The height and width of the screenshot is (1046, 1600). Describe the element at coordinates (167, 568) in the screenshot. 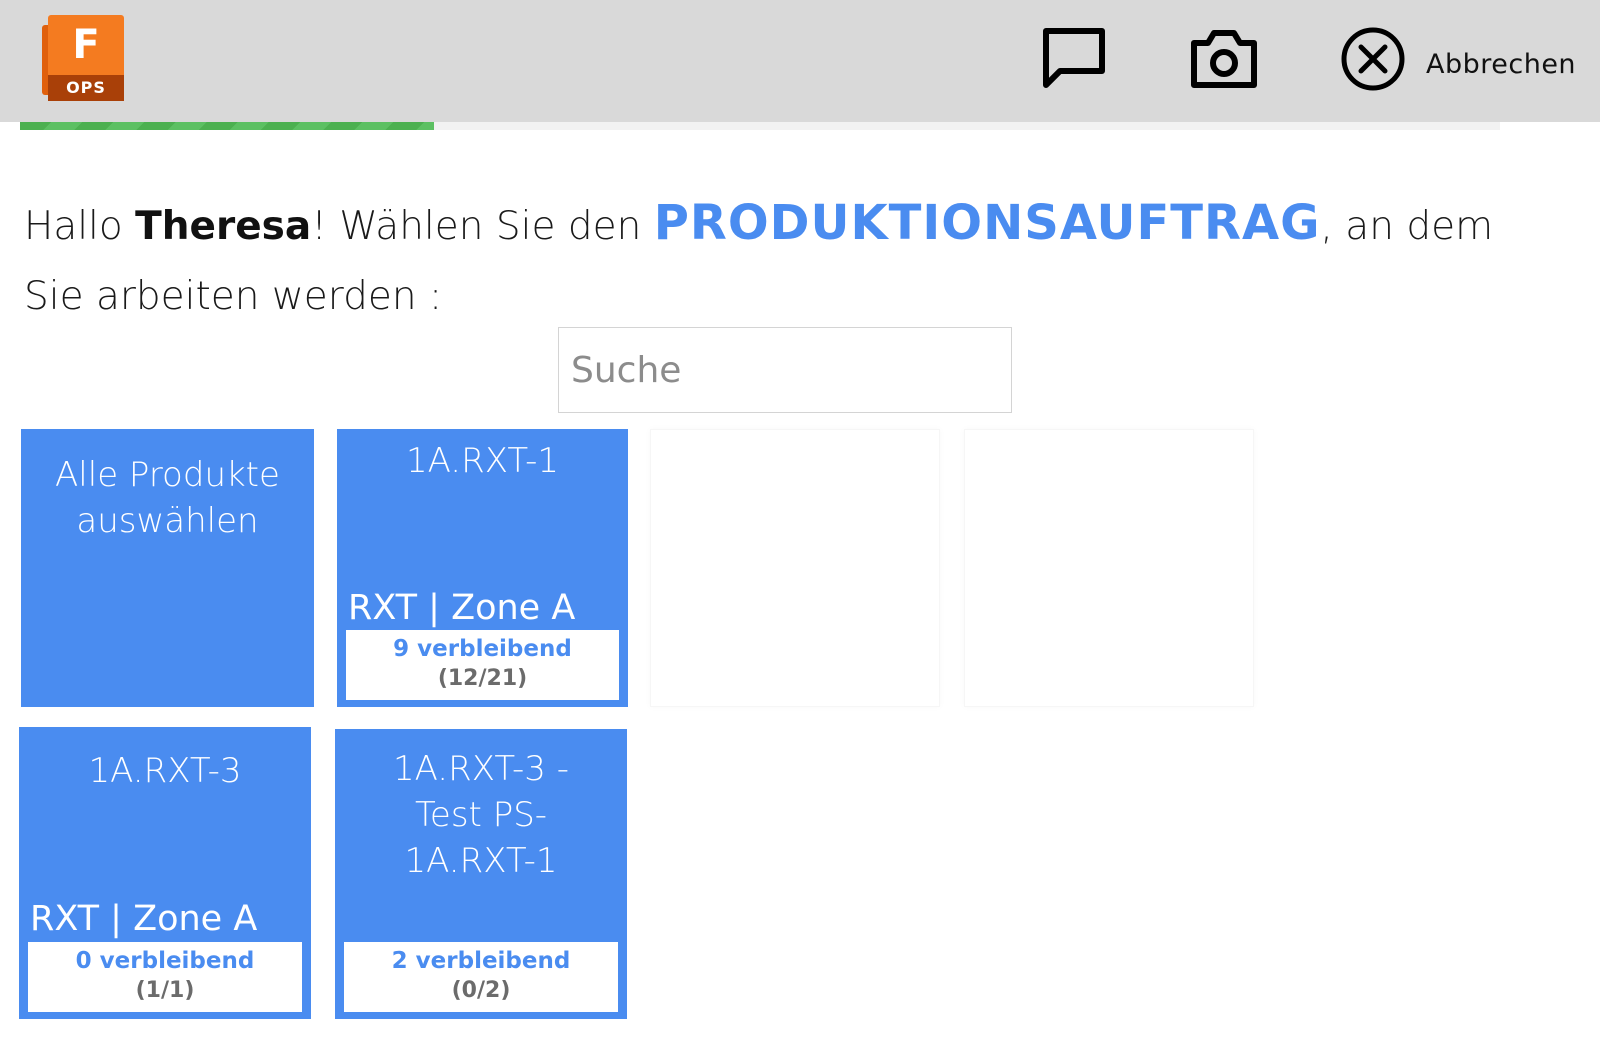

I see `select-all-tile: Alle Produkte auswählen` at that location.